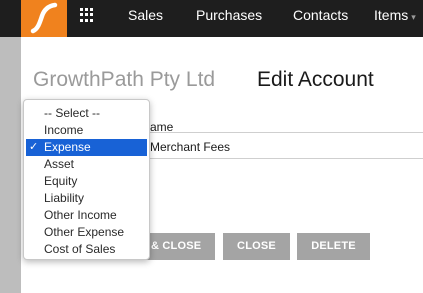 This screenshot has height=293, width=423. I want to click on dropdown-option-income: Income, so click(86, 130).